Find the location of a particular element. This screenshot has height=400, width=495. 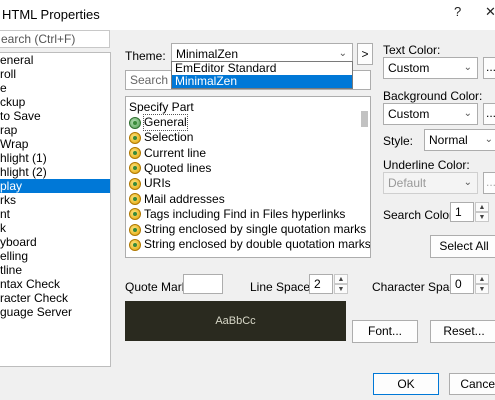

theme-next-button: > is located at coordinates (365, 54).